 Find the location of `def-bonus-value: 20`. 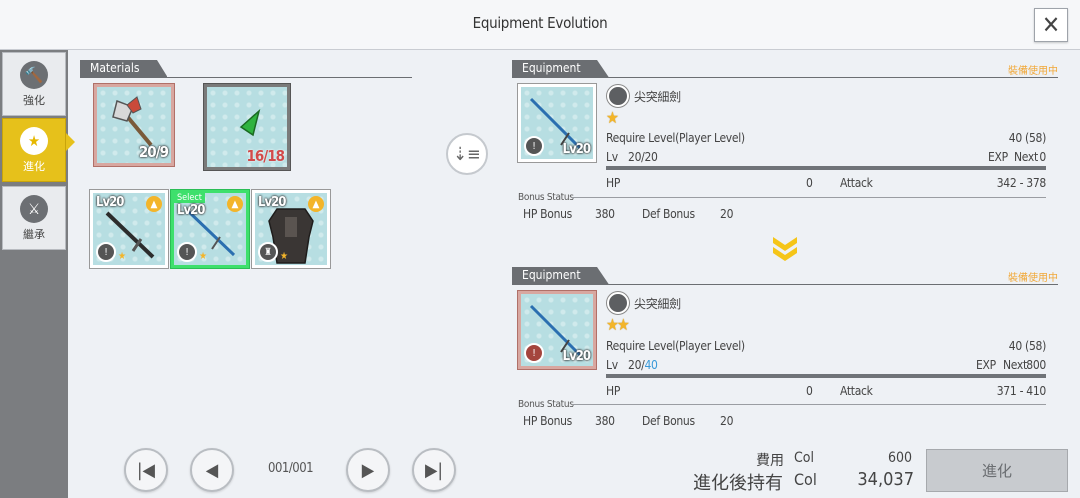

def-bonus-value: 20 is located at coordinates (727, 421).